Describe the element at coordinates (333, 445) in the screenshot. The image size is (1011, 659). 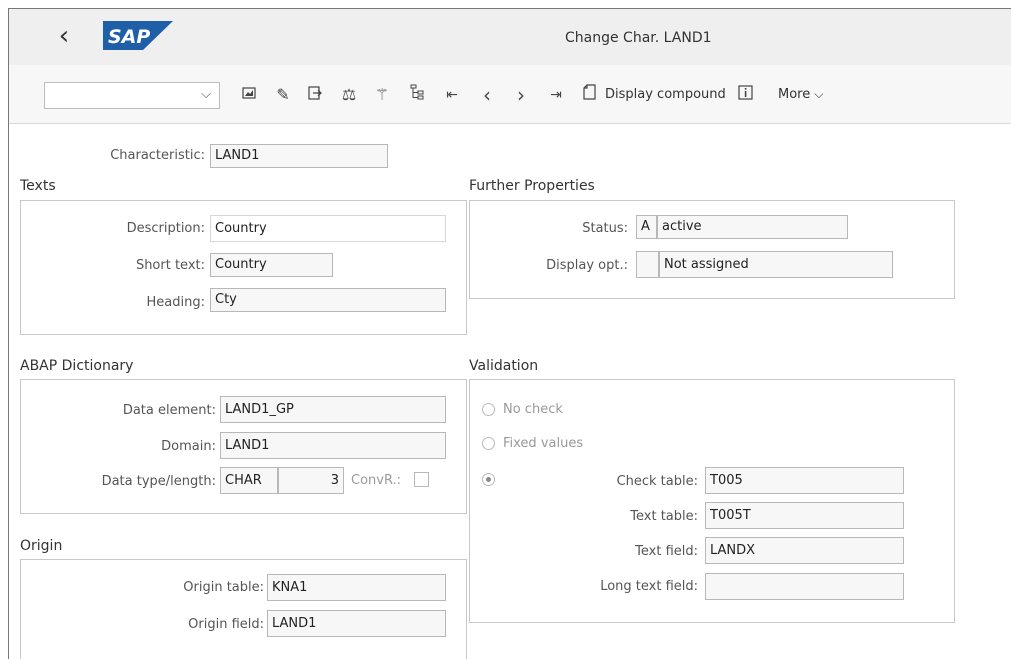
I see `domain-field: LAND1` at that location.